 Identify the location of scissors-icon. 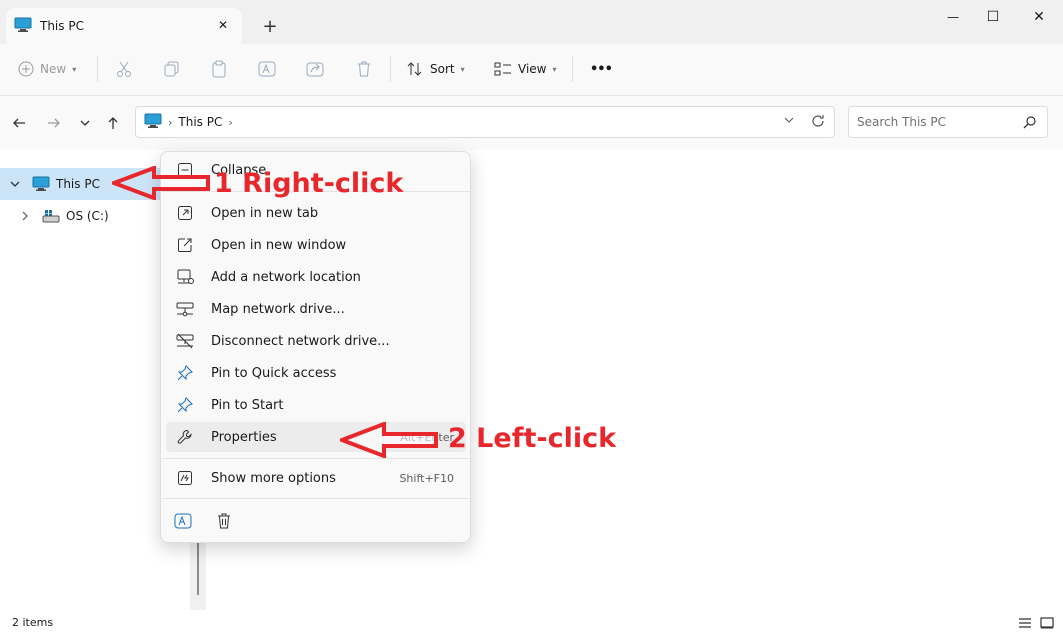
(124, 69).